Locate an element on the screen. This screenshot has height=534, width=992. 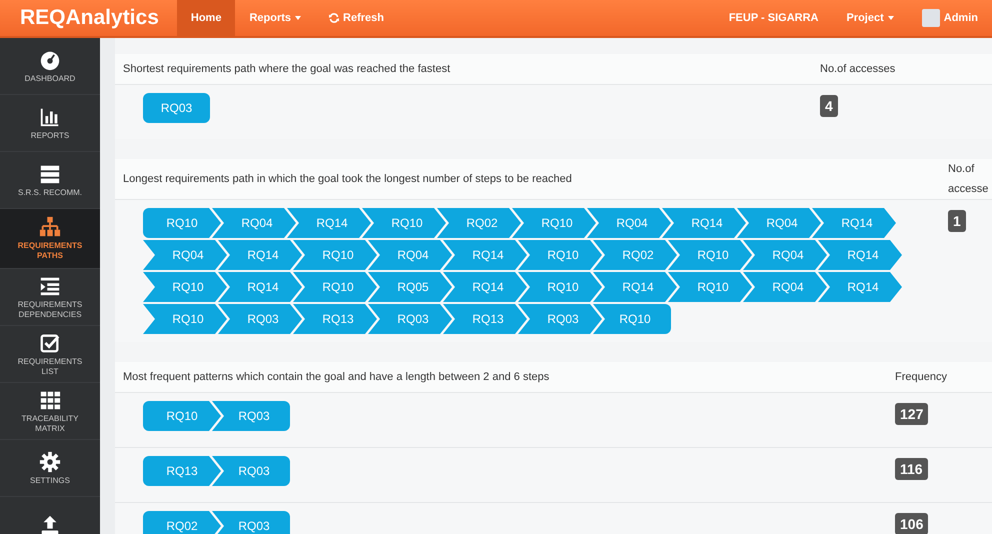
settings-icon is located at coordinates (50, 461).